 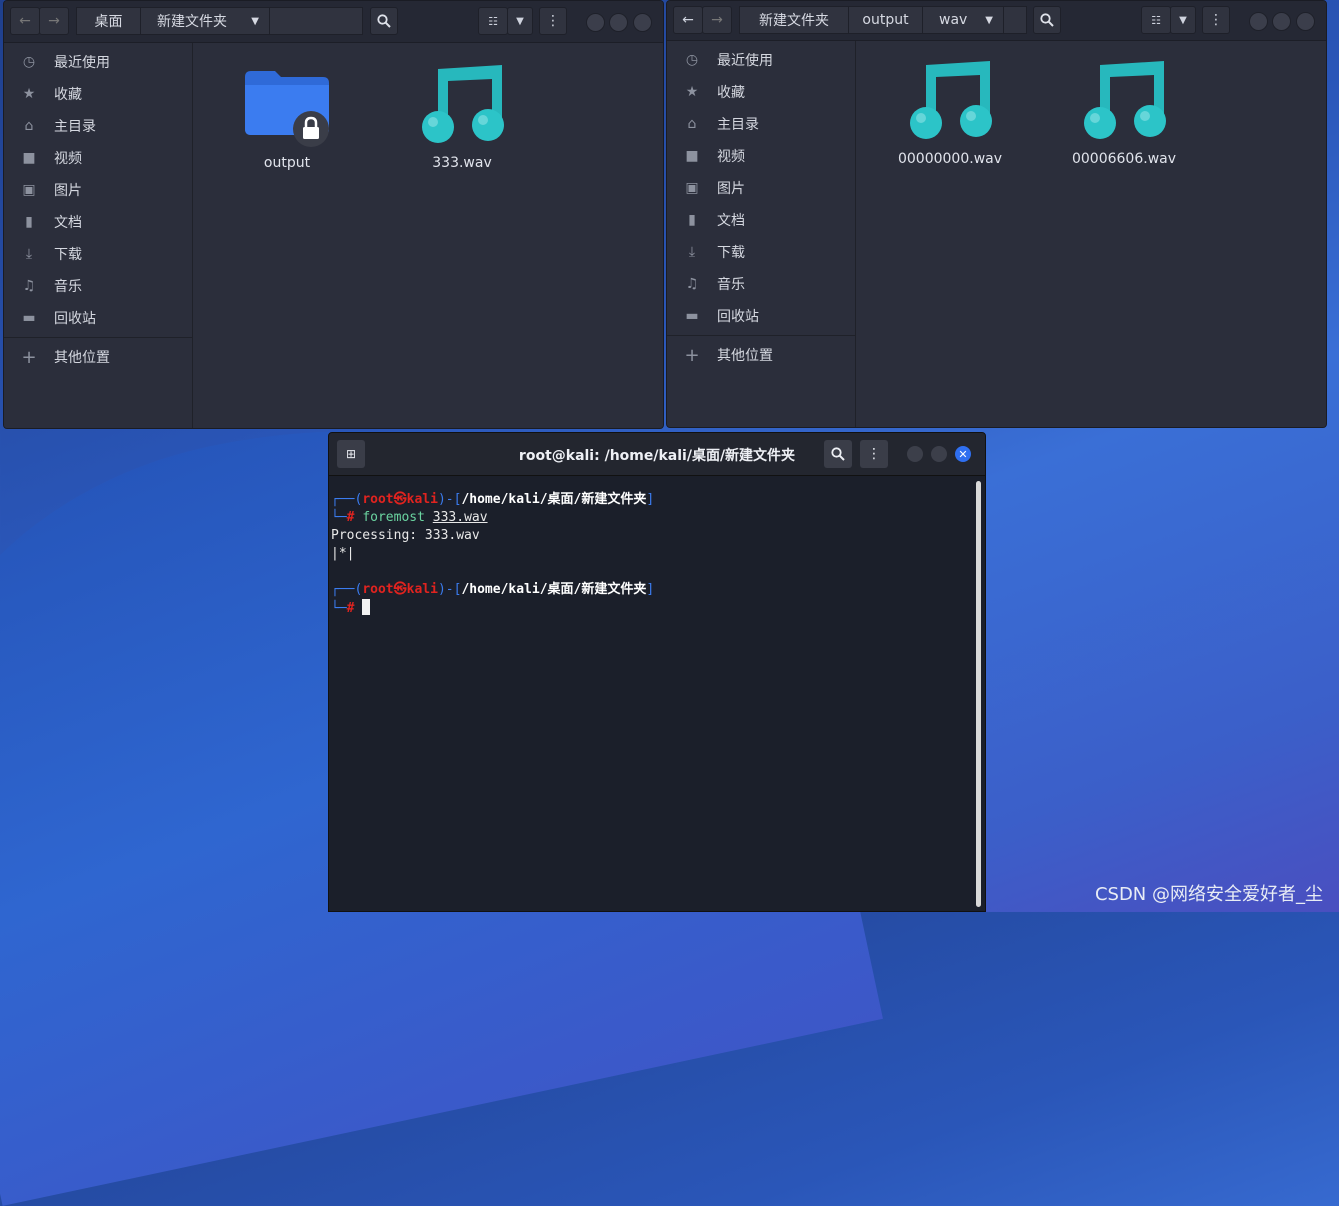 I want to click on breadcrumb-current: wav ▼, so click(x=963, y=20).